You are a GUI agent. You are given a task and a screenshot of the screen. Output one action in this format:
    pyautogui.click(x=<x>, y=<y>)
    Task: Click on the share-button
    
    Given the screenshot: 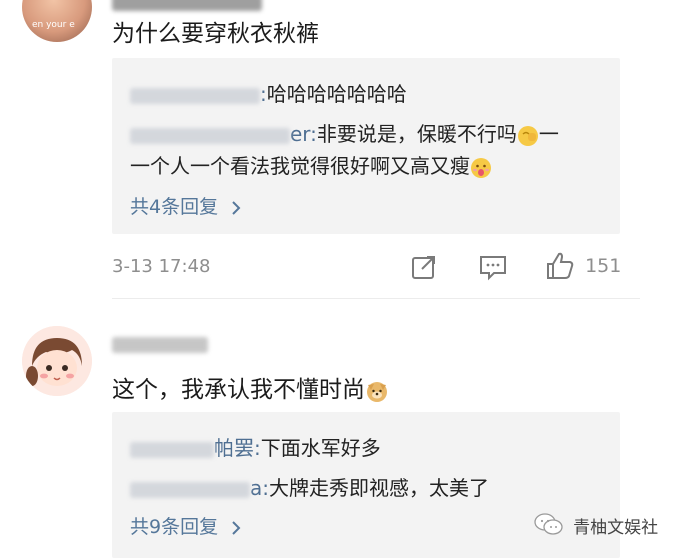 What is the action you would take?
    pyautogui.click(x=424, y=267)
    